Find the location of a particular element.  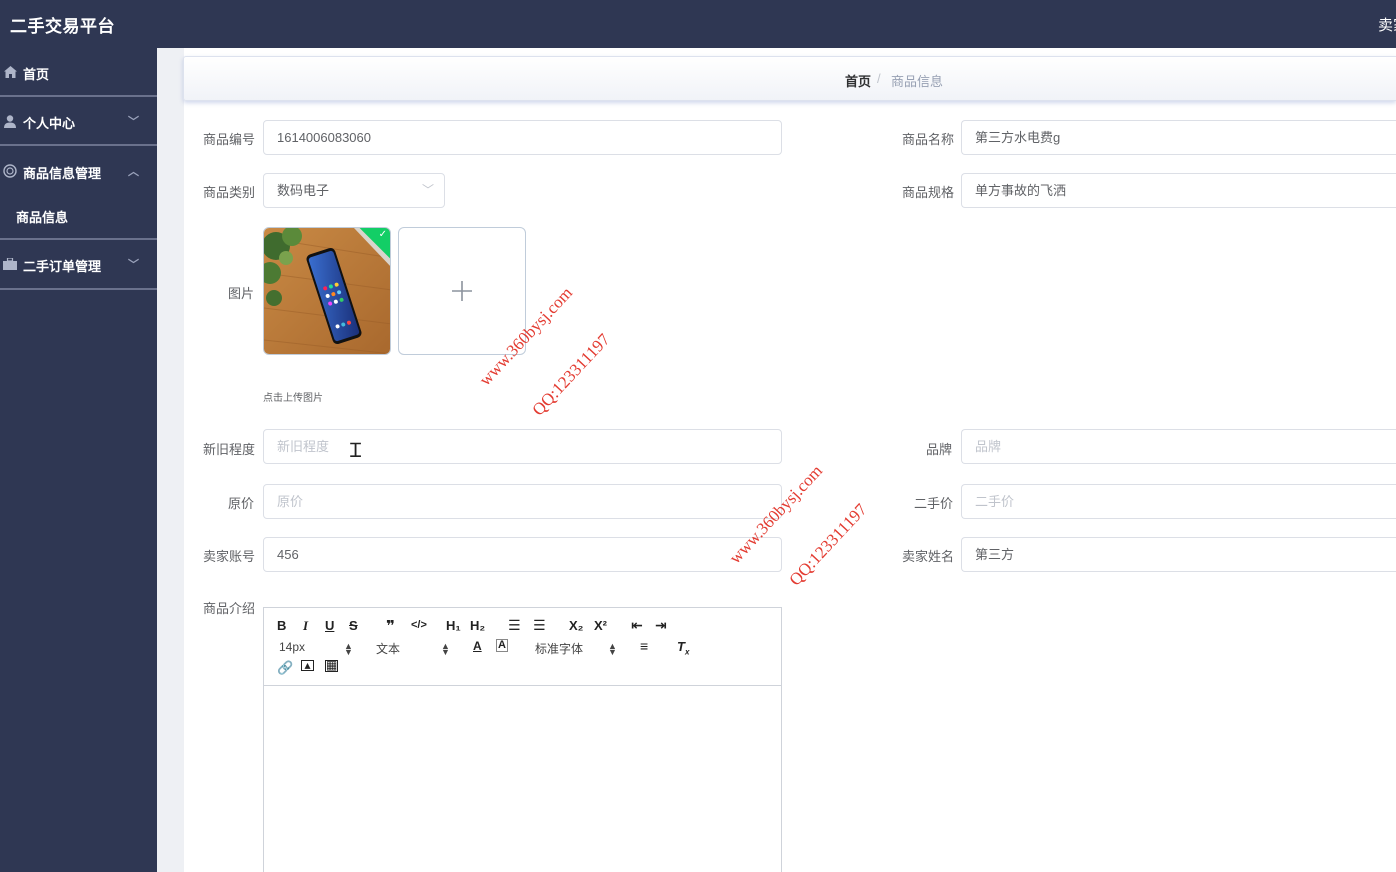

top-navbar: 二手交易平台 卖家 is located at coordinates (698, 24).